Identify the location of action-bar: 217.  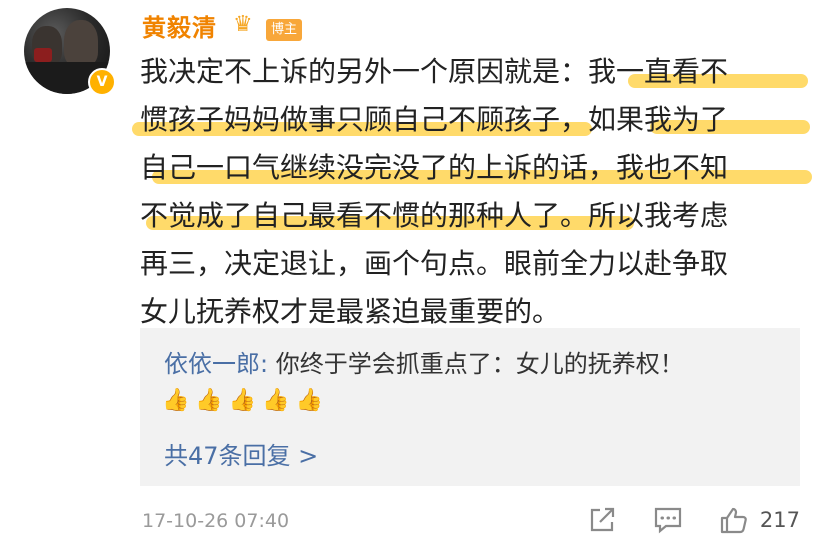
(693, 520).